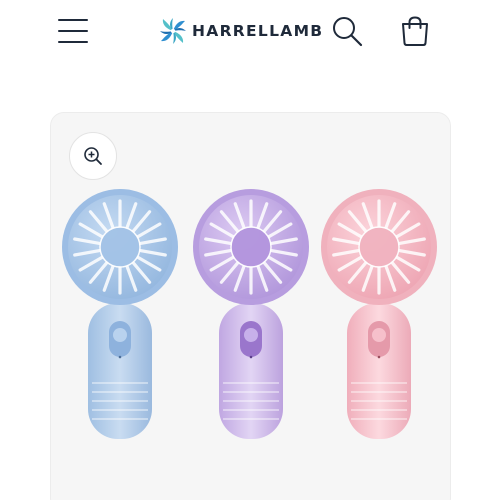  What do you see at coordinates (120, 314) in the screenshot?
I see `fan-blue` at bounding box center [120, 314].